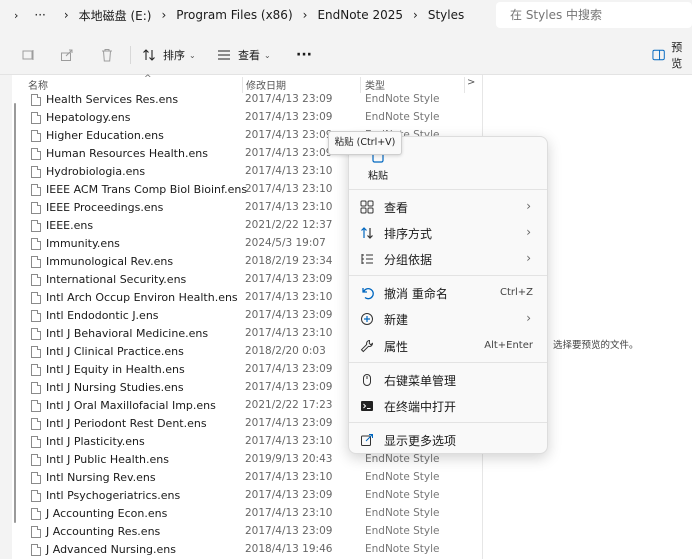 This screenshot has width=692, height=559. I want to click on more-options-button: ···, so click(304, 55).